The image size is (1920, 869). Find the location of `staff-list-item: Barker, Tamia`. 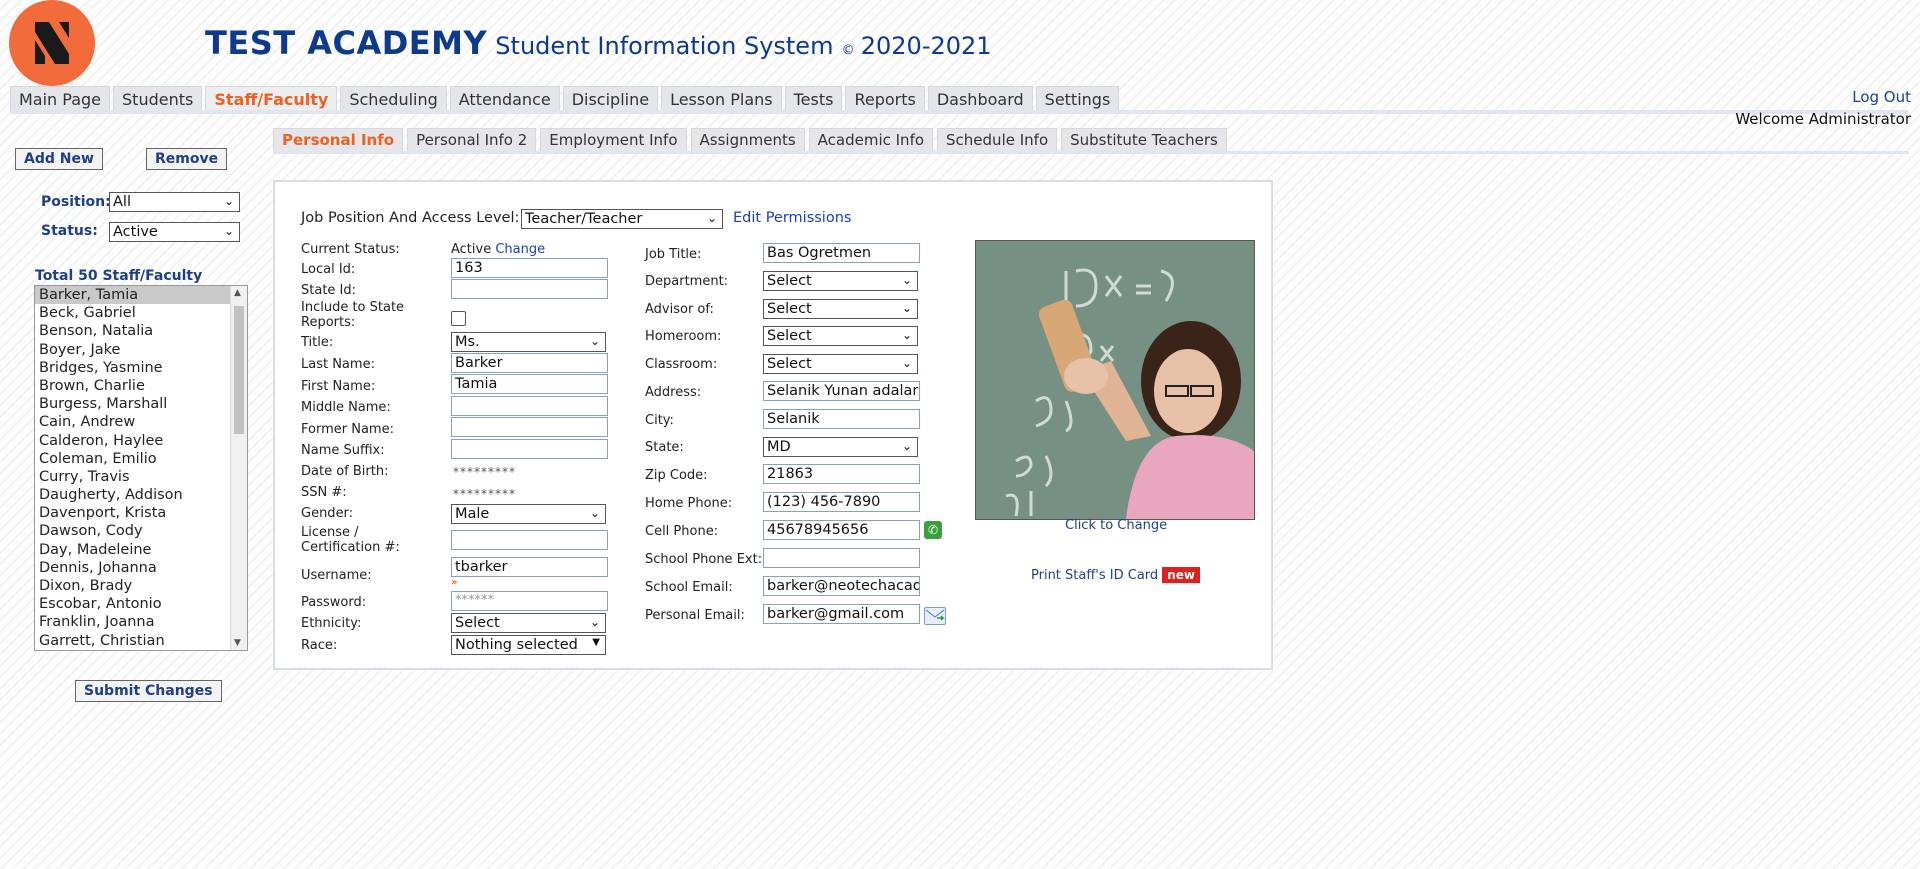

staff-list-item: Barker, Tamia is located at coordinates (141, 295).